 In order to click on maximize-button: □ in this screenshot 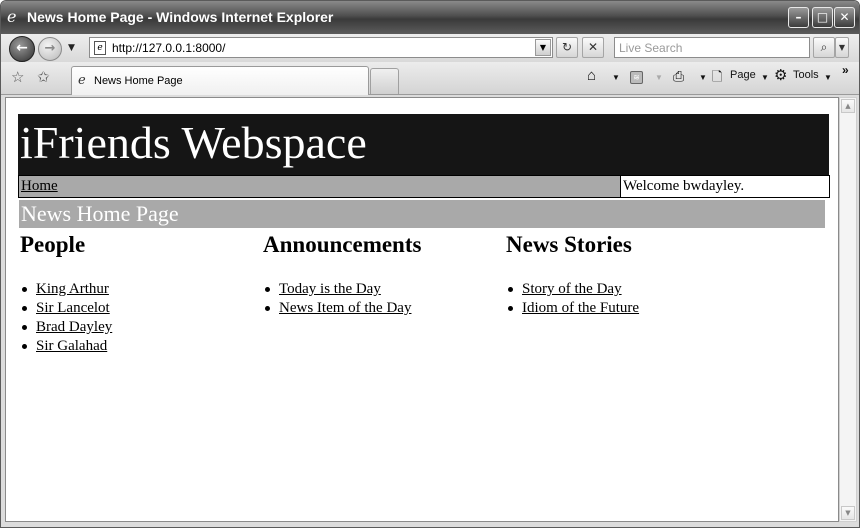, I will do `click(822, 17)`.